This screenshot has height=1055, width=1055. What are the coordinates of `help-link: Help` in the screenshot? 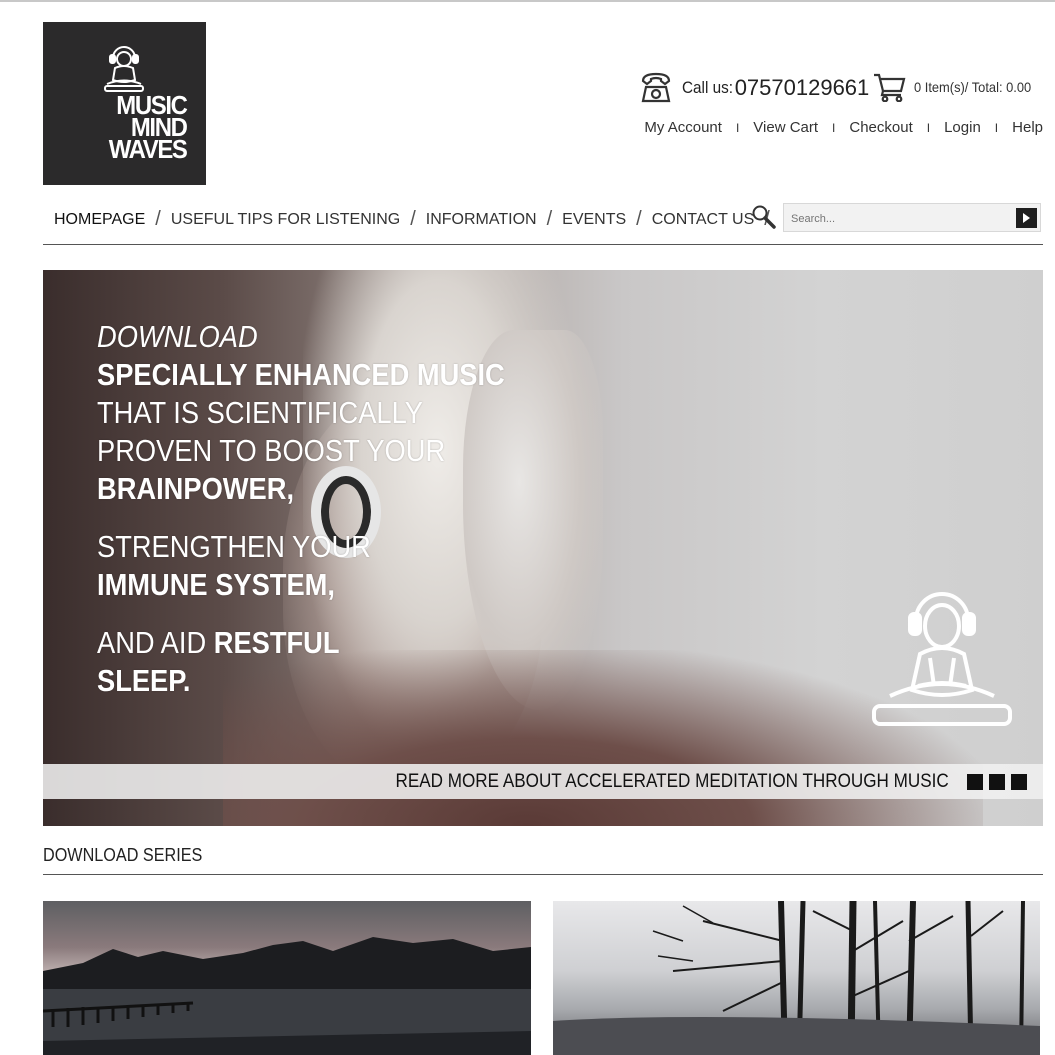 It's located at (1027, 127).